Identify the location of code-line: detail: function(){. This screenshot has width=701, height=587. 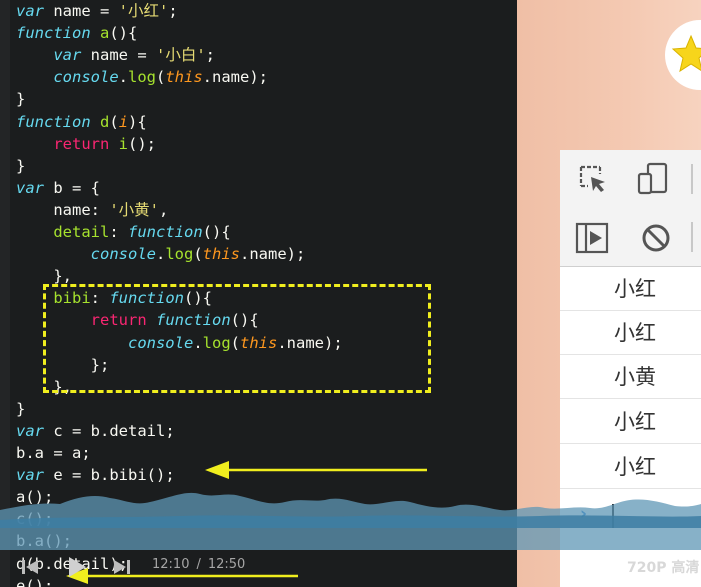
(123, 232).